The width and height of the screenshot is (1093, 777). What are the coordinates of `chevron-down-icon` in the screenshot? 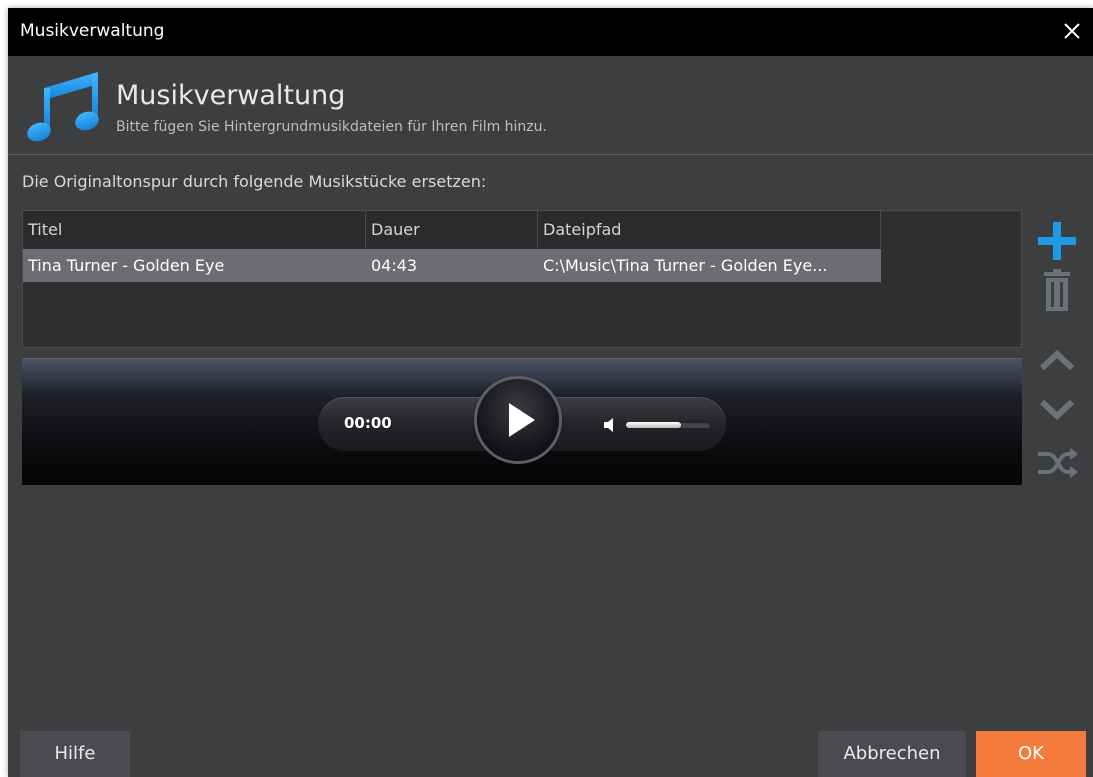 It's located at (1057, 409).